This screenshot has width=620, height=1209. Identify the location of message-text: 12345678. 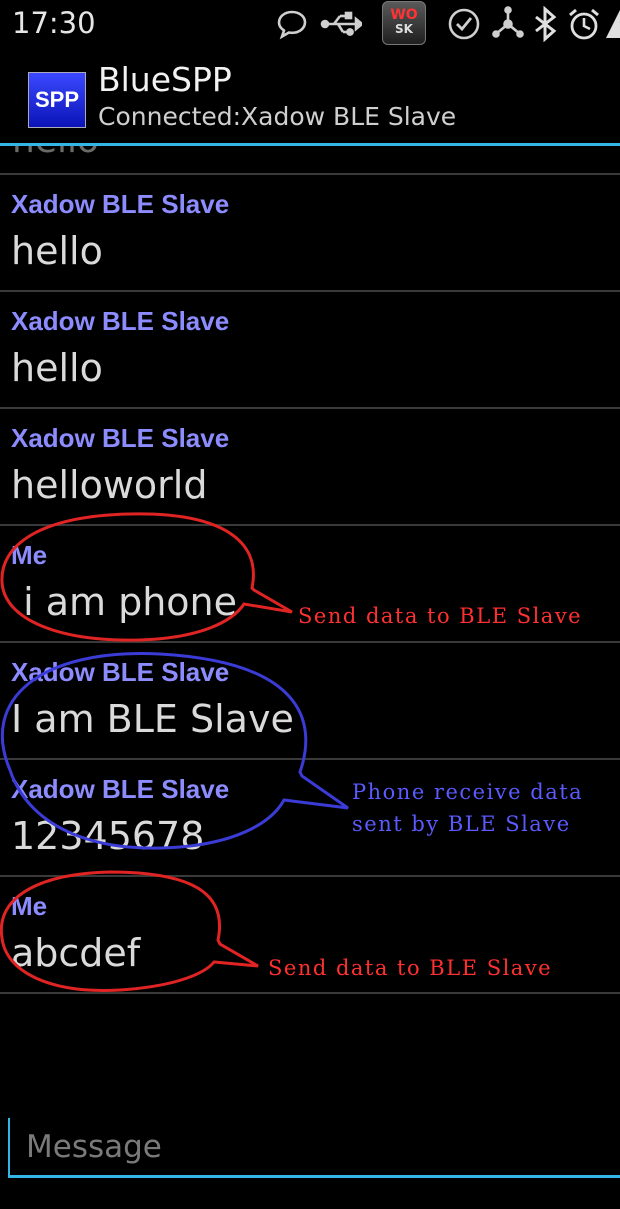
(108, 836).